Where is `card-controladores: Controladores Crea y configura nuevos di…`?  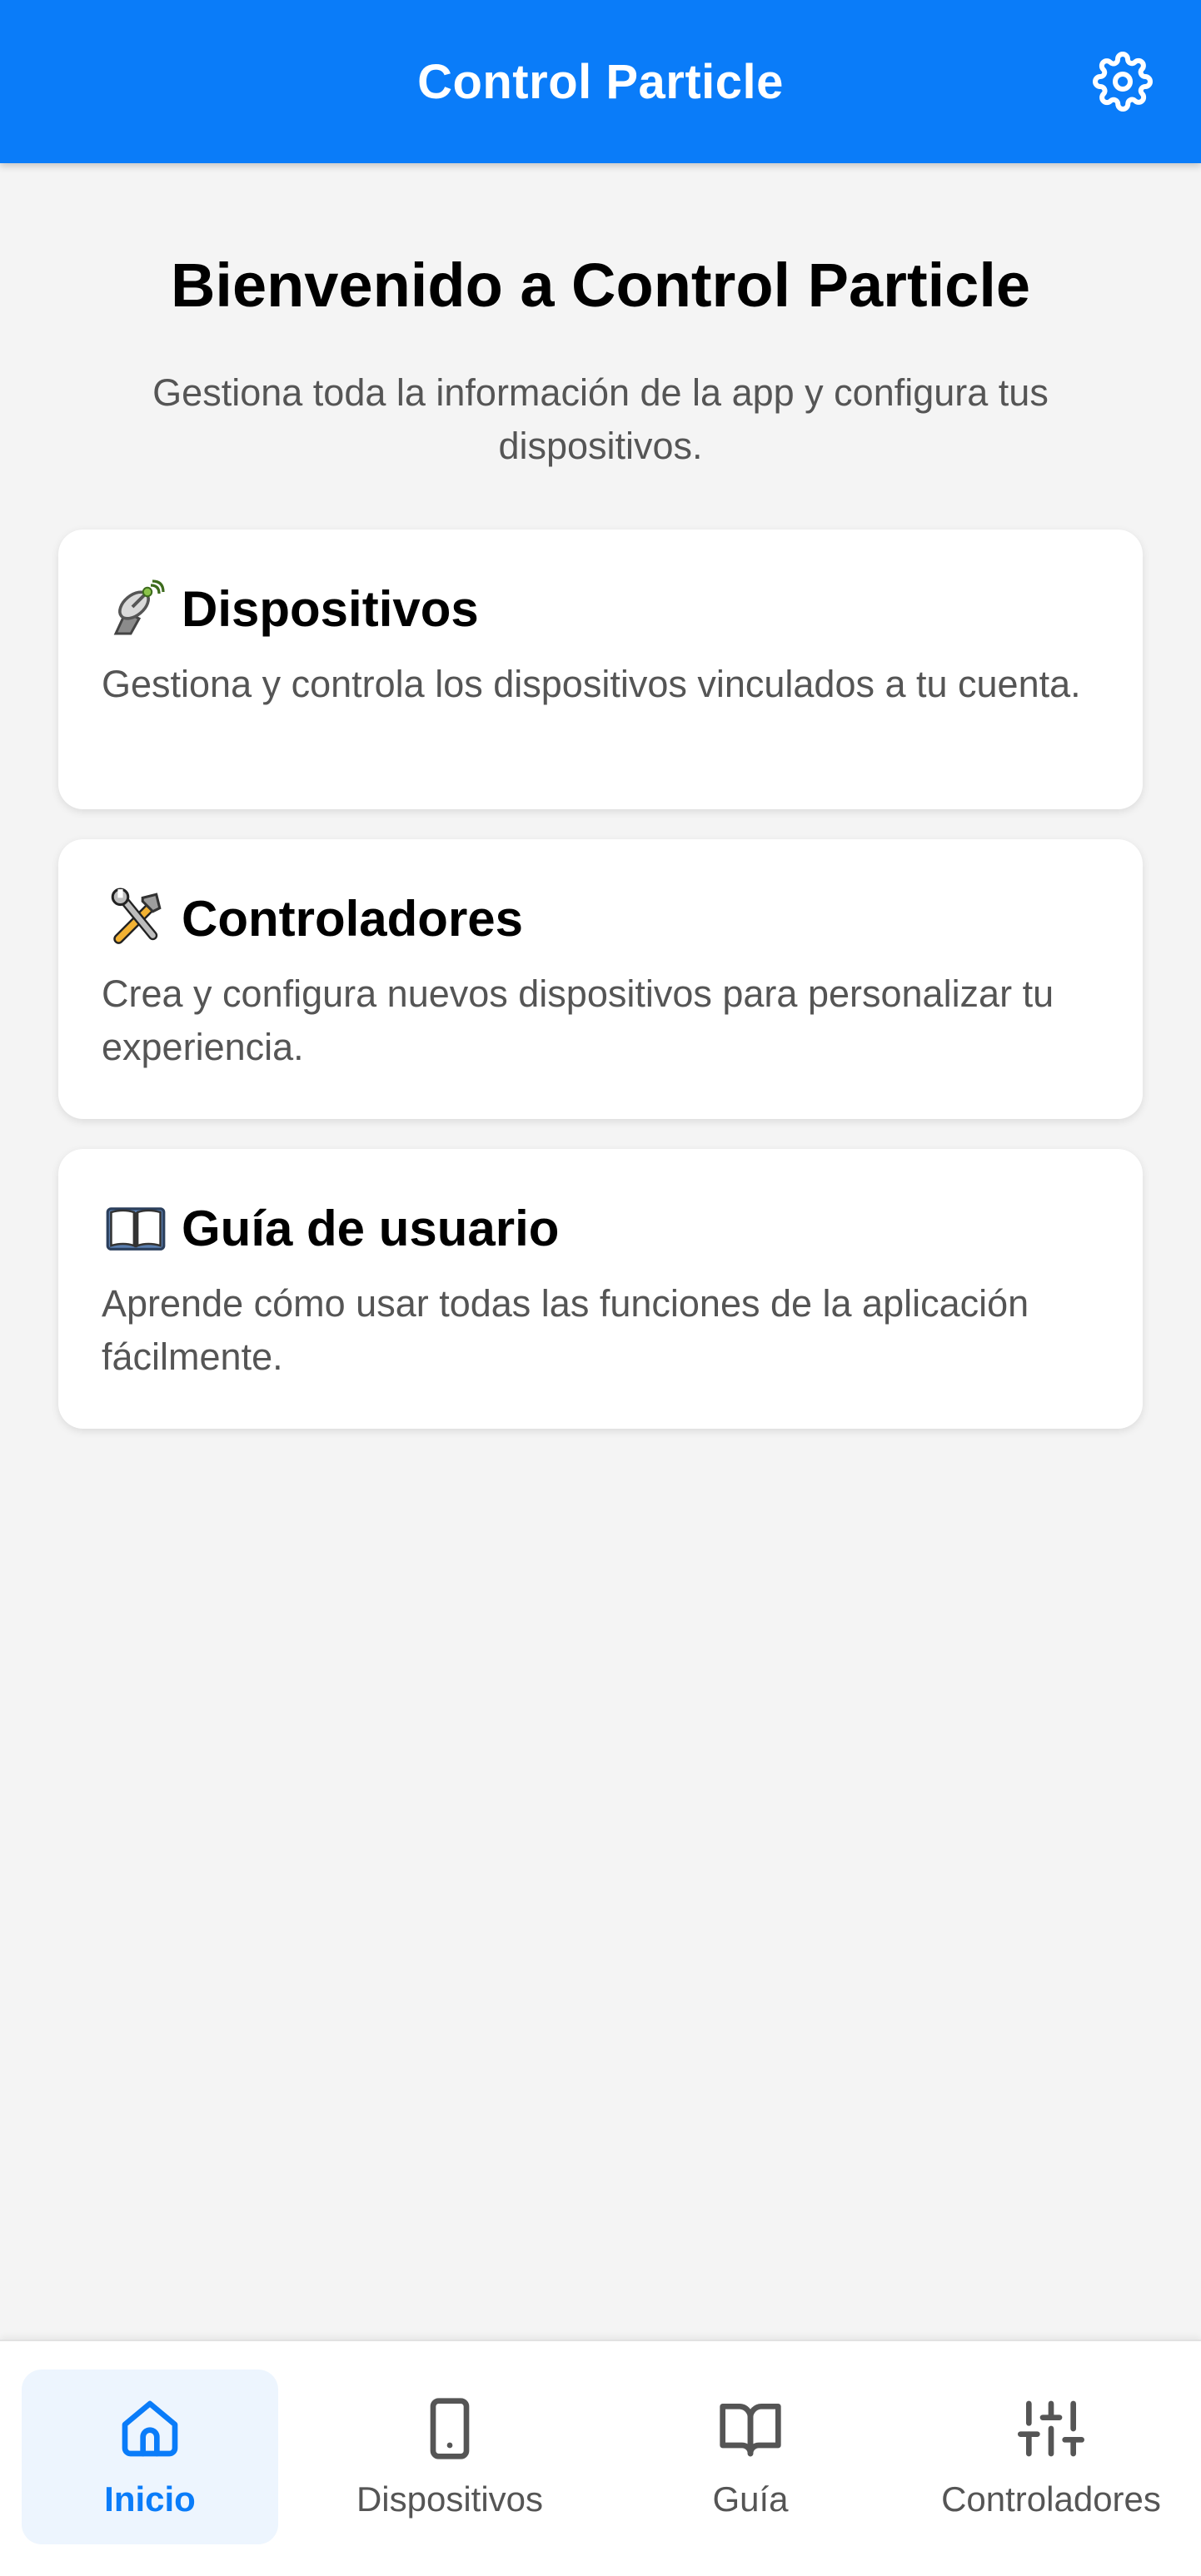 card-controladores: Controladores Crea y configura nuevos di… is located at coordinates (600, 979).